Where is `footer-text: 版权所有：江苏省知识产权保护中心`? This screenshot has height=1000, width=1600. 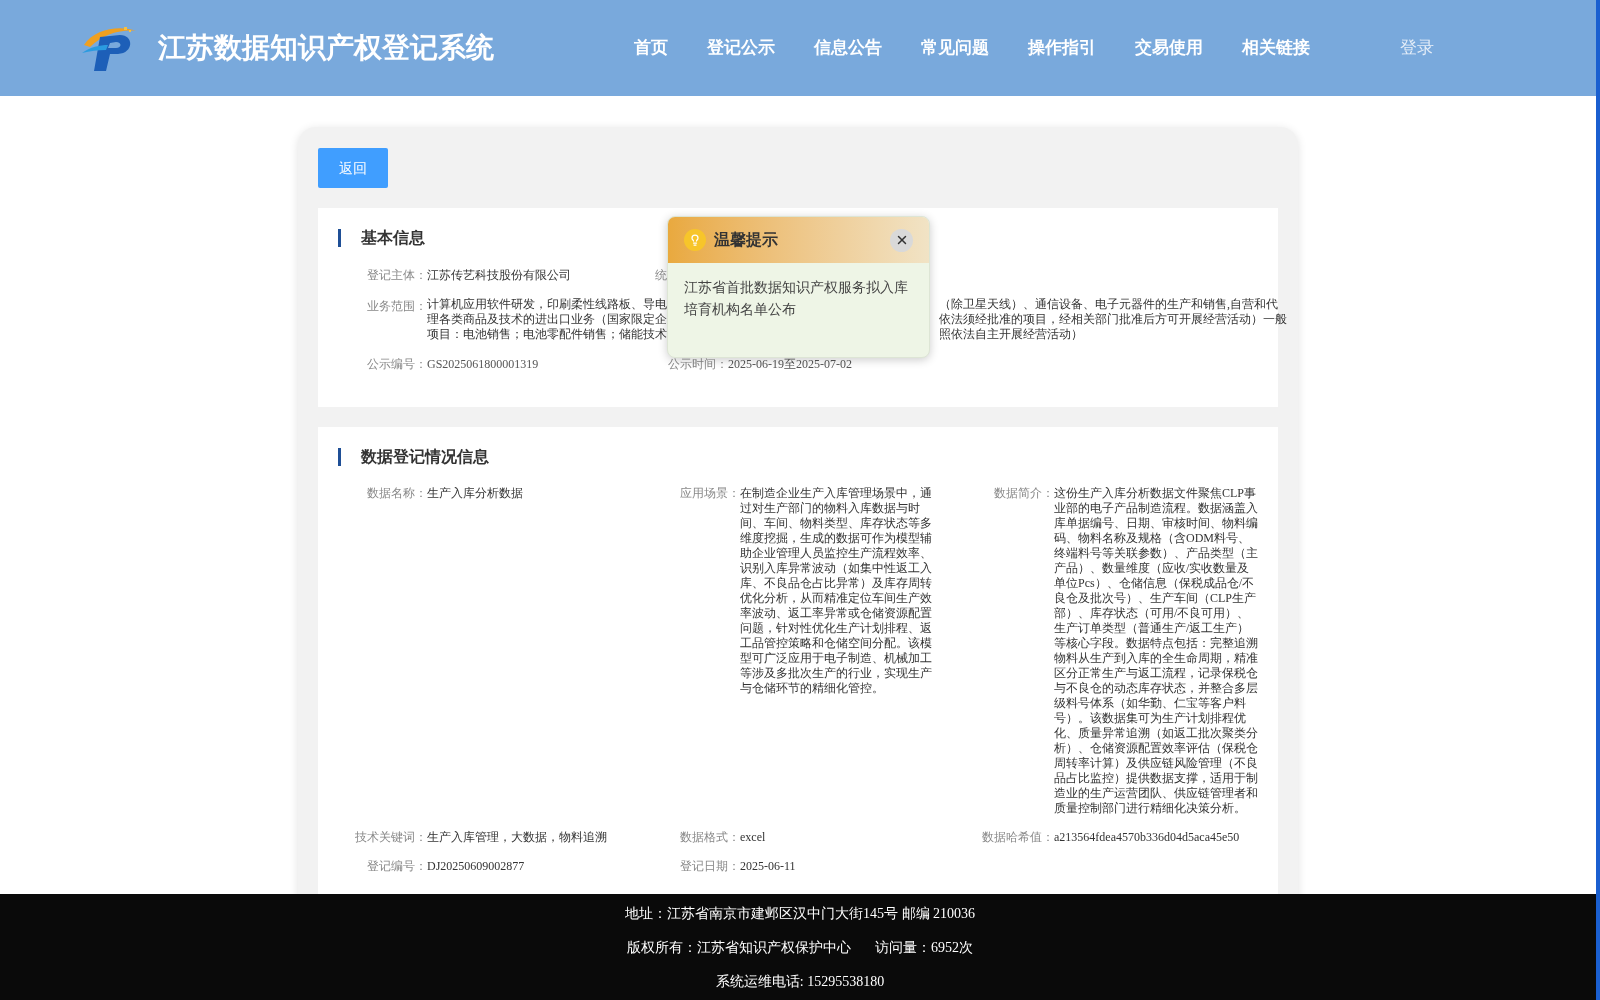
footer-text: 版权所有：江苏省知识产权保护中心 is located at coordinates (739, 947).